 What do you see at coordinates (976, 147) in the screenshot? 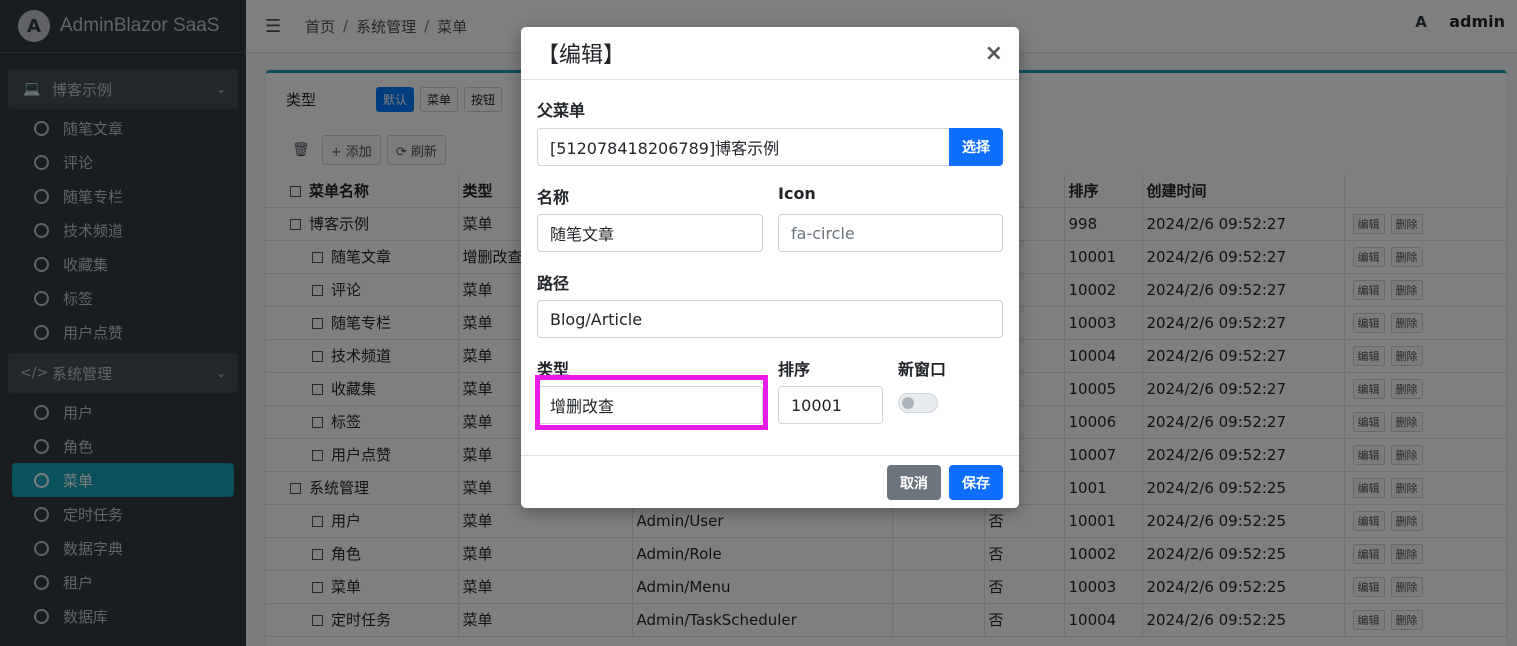
I see `select-parent-button: 选择` at bounding box center [976, 147].